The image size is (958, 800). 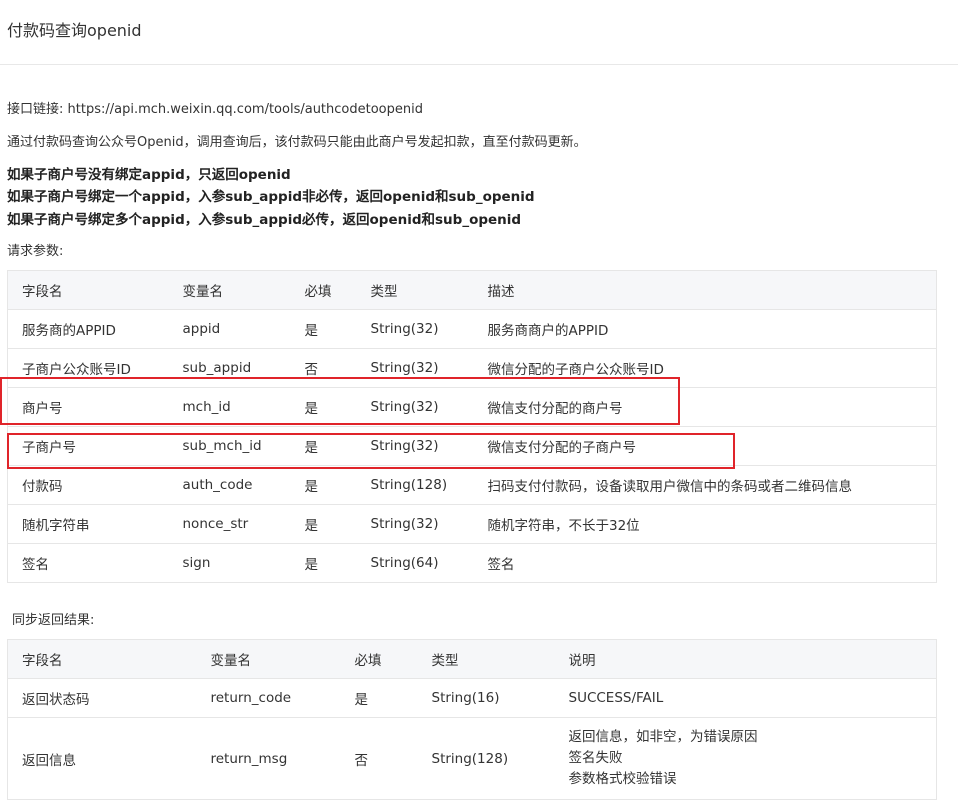 I want to click on cell-desc: 服务商商户的APPID, so click(x=705, y=329).